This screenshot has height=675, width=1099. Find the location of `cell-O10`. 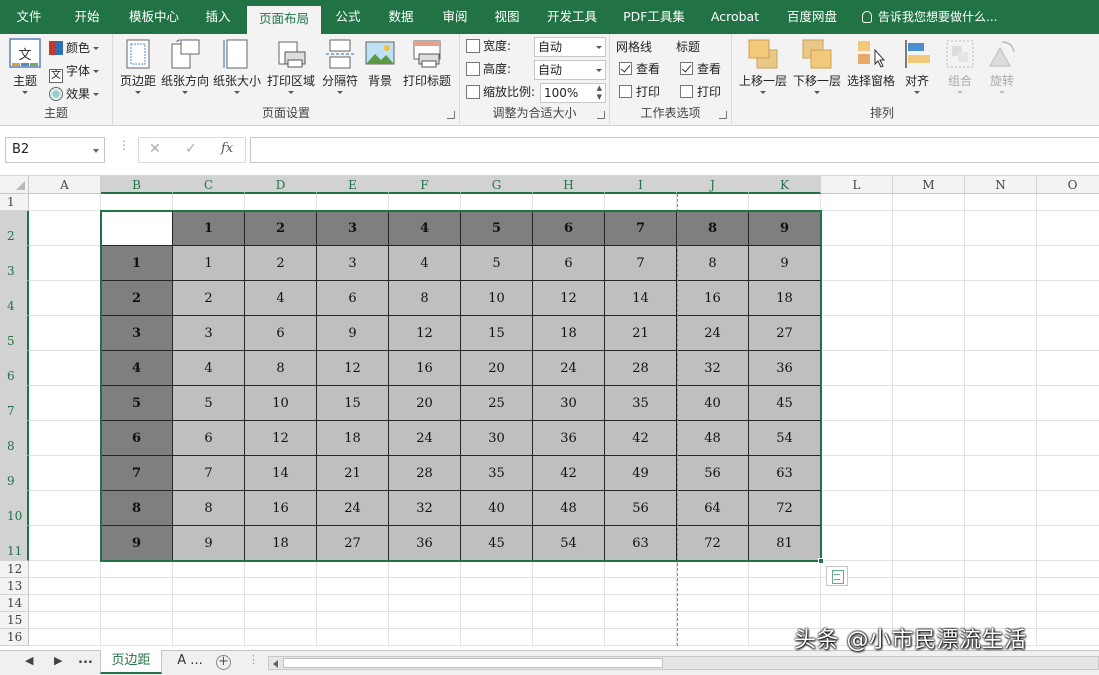

cell-O10 is located at coordinates (1068, 508).